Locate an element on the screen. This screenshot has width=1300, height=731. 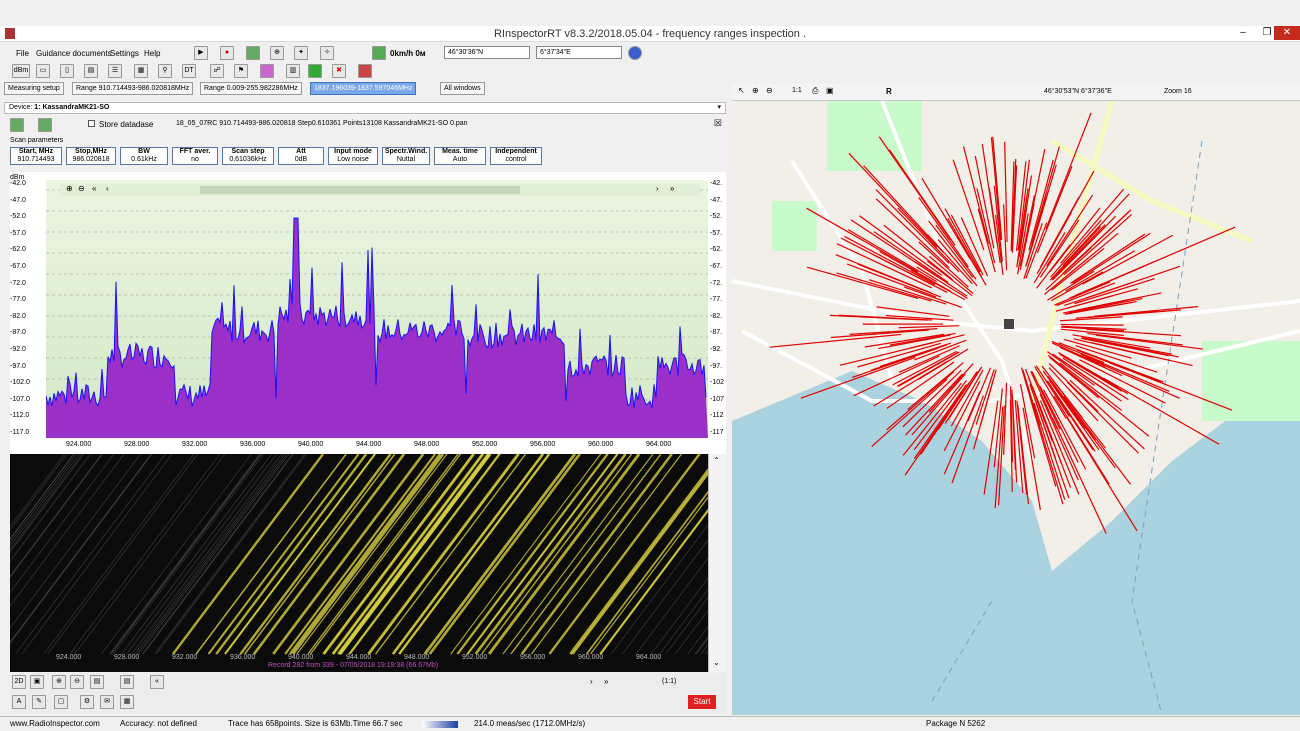
zoom-ratio: (1:1) is located at coordinates (669, 681).